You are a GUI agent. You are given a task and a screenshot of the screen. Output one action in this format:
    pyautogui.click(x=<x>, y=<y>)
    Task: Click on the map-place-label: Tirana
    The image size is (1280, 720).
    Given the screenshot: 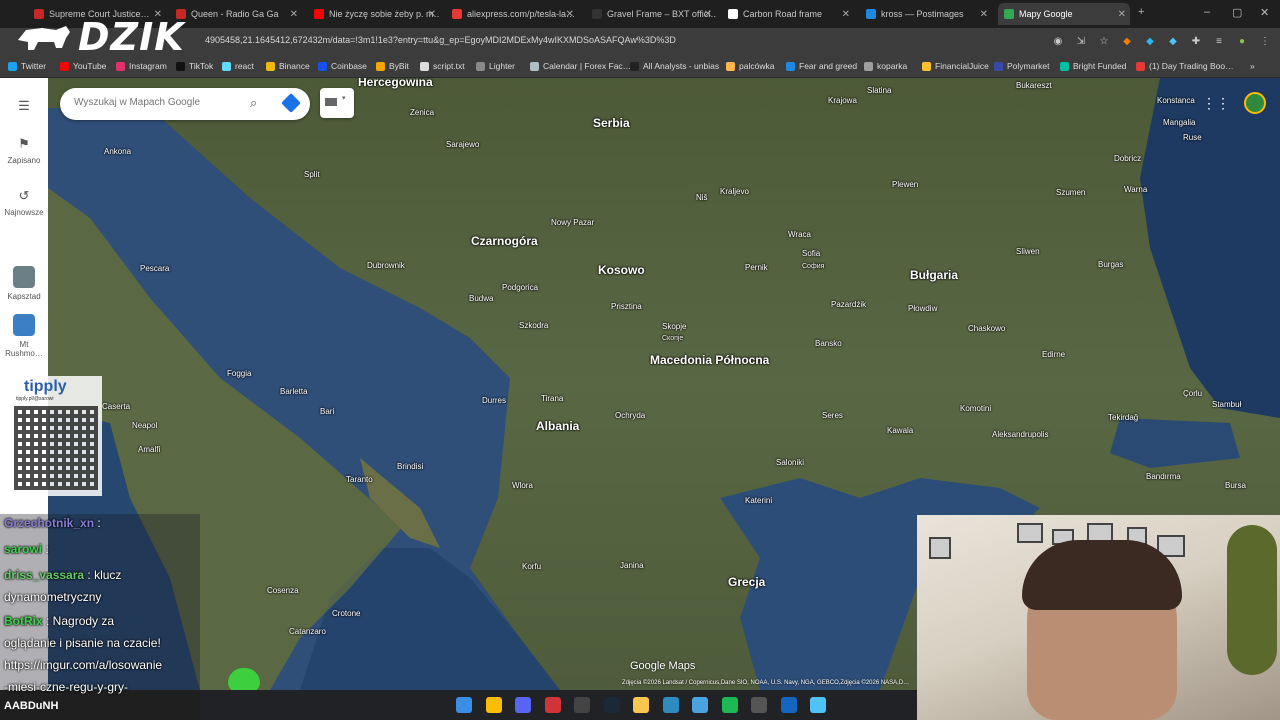 What is the action you would take?
    pyautogui.click(x=552, y=398)
    